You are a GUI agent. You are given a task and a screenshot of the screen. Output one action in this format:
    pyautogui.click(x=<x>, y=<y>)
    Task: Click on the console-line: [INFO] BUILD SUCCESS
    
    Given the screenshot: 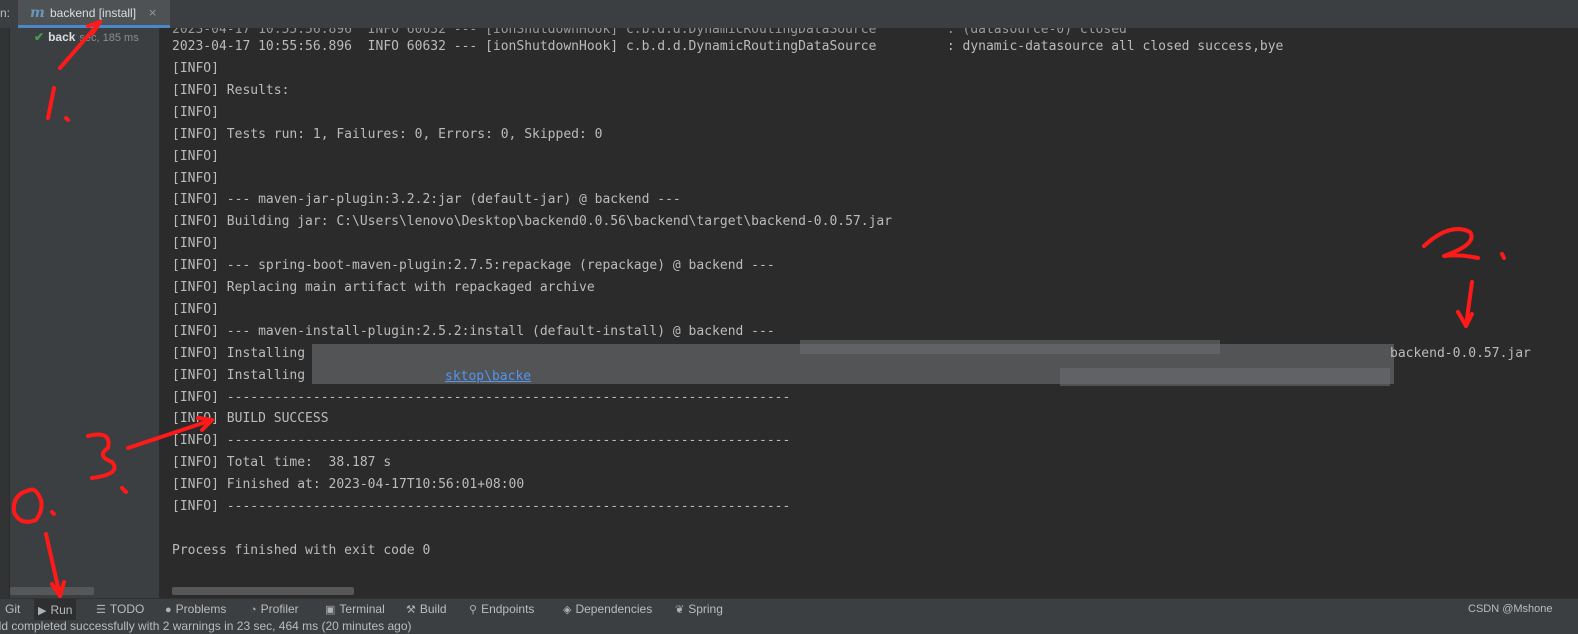 What is the action you would take?
    pyautogui.click(x=250, y=419)
    